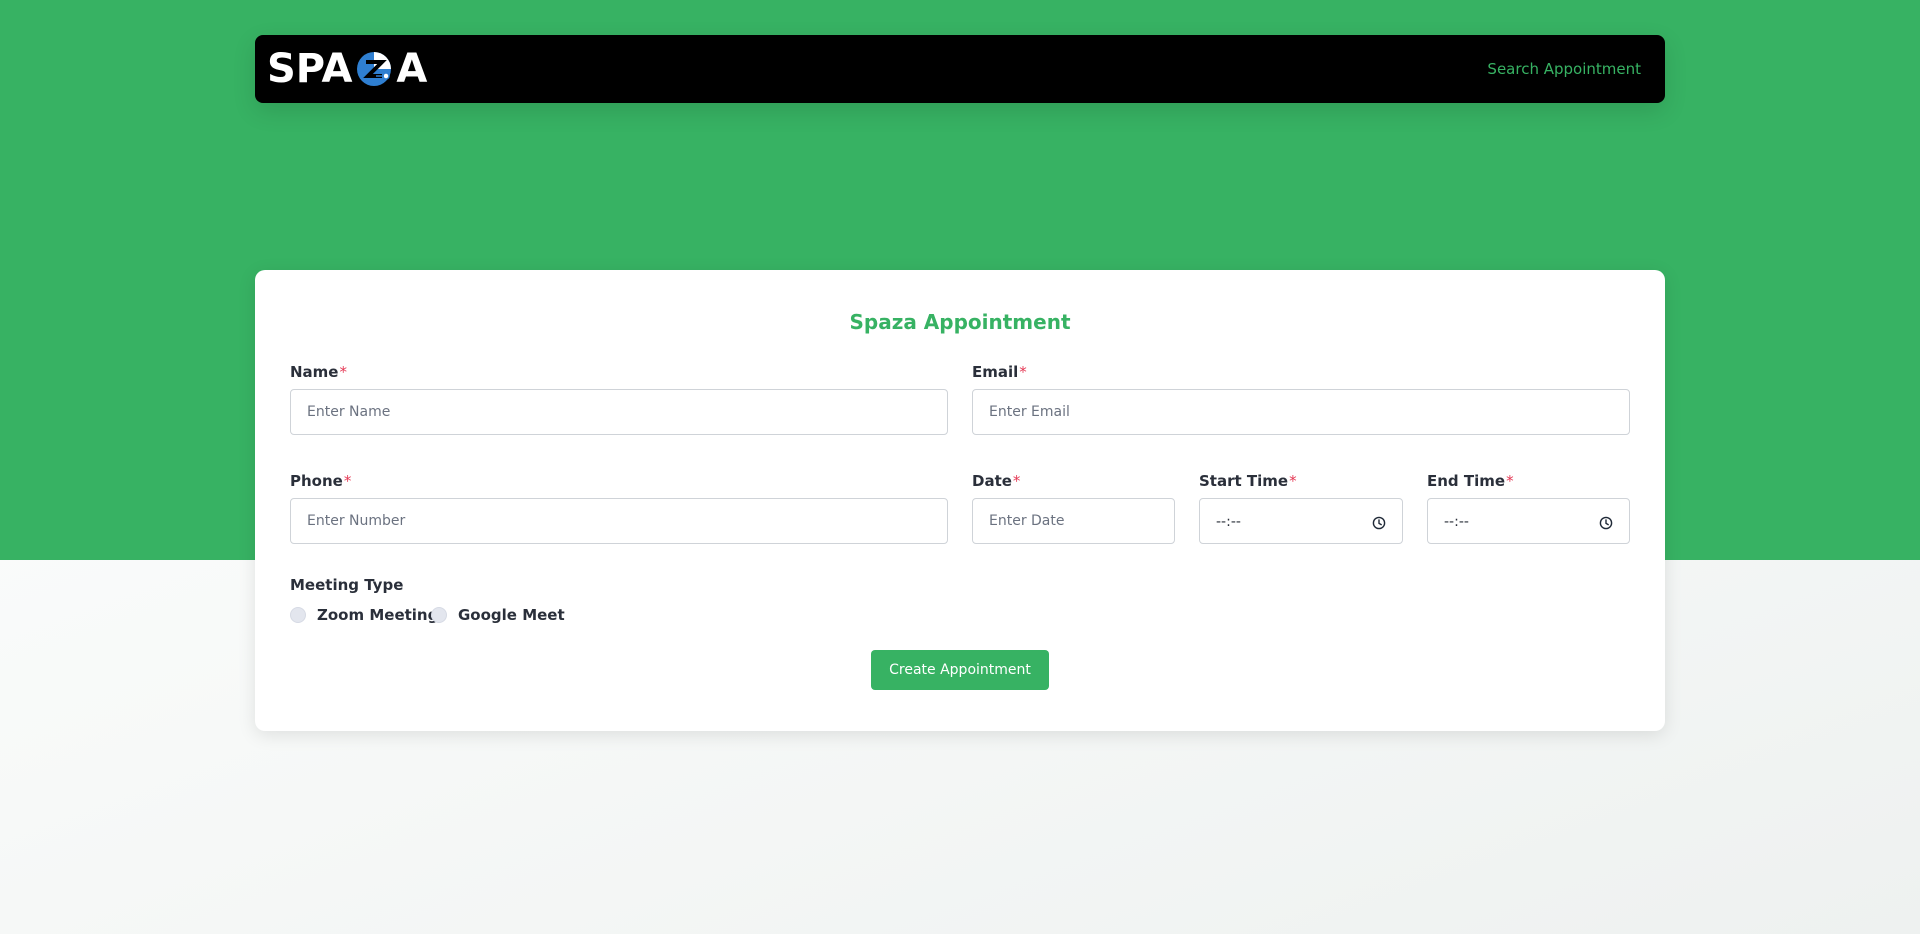 The width and height of the screenshot is (1920, 934). I want to click on name-input-box, so click(619, 412).